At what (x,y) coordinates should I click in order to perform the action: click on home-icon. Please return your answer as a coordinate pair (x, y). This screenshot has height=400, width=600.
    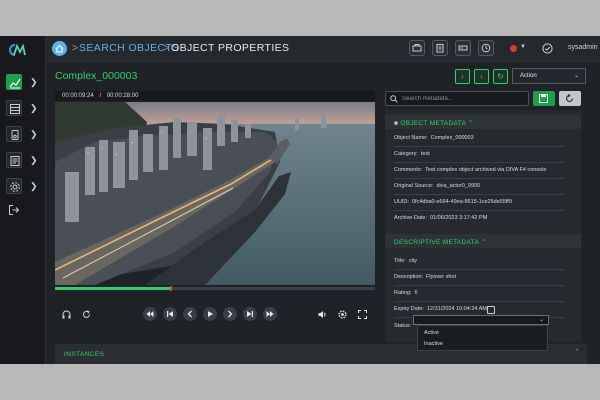
    Looking at the image, I should click on (59, 48).